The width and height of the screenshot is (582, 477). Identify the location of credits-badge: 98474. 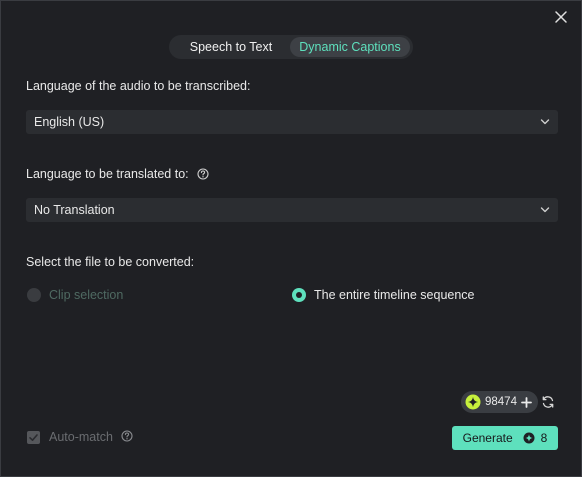
(499, 402).